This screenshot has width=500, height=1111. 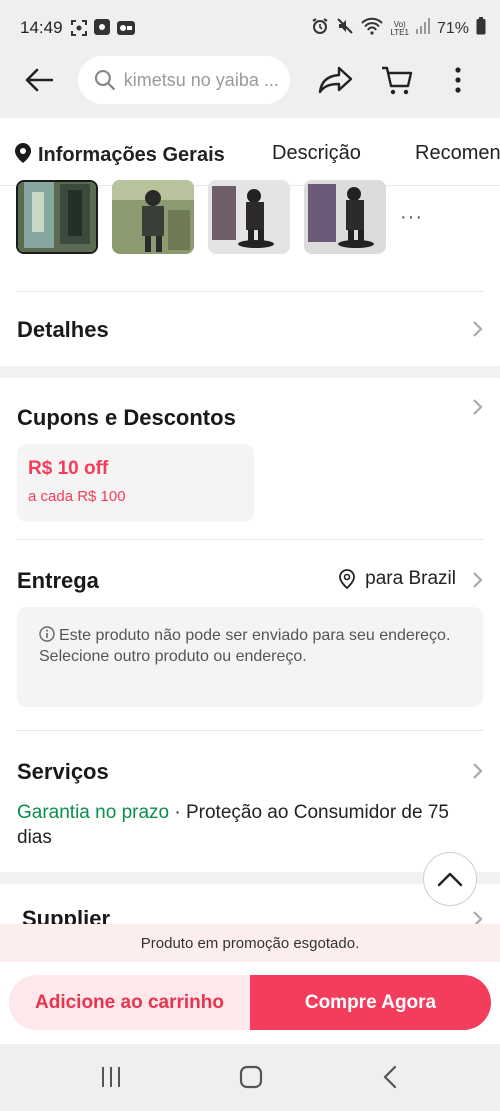 I want to click on delivery-title: Entrega, so click(x=58, y=580).